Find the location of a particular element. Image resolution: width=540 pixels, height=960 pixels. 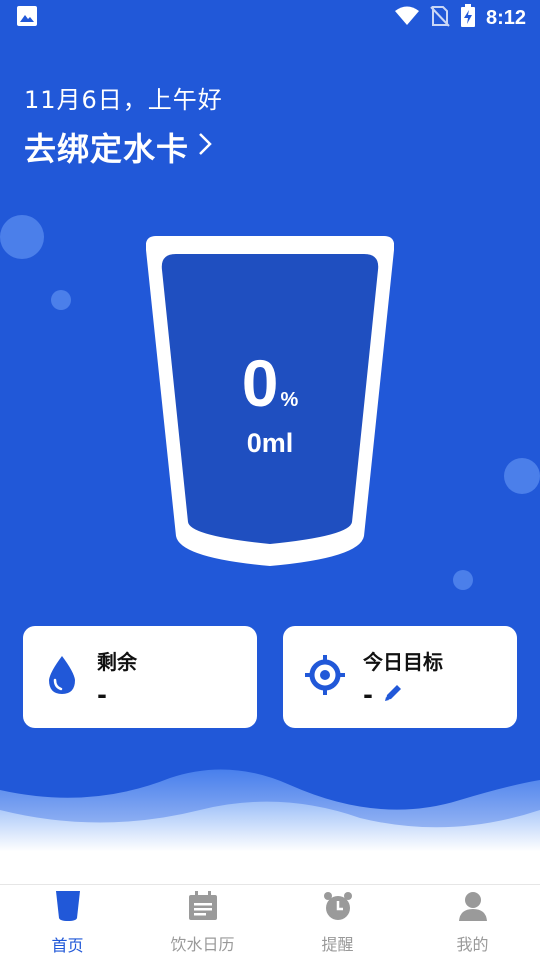

tab-drinking-calendar: 饮水日历 is located at coordinates (202, 922).